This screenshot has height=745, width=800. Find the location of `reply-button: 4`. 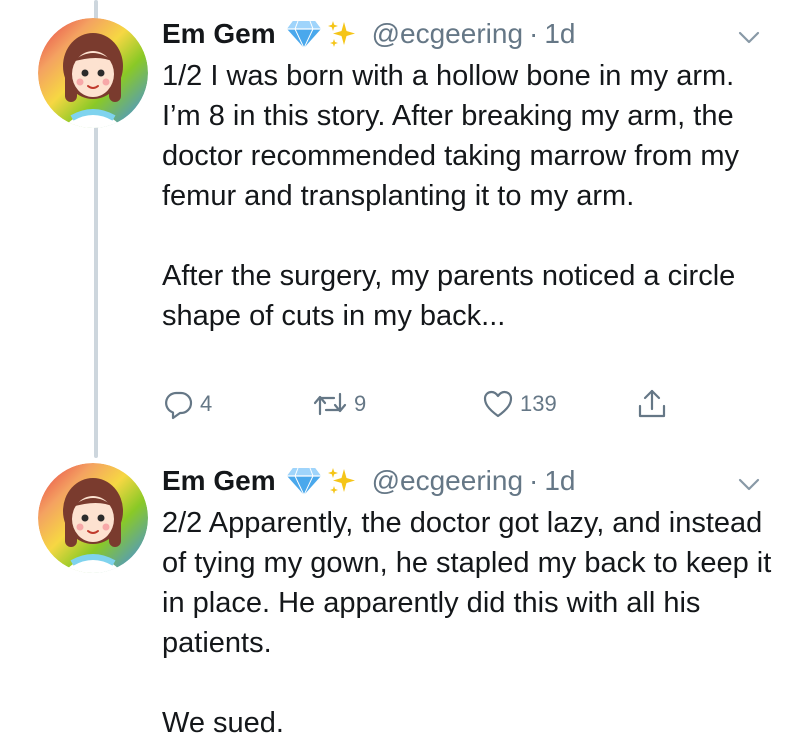

reply-button: 4 is located at coordinates (187, 404).